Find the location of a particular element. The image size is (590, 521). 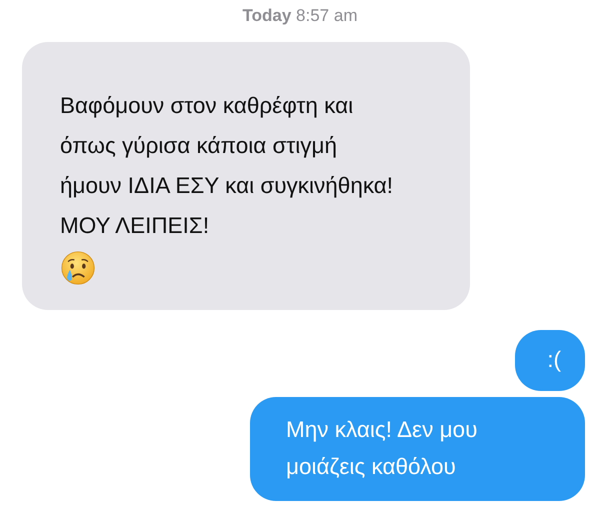

message-text: Μην κλαις! Δεν μου μοιάζεις καθόλου is located at coordinates (382, 448).